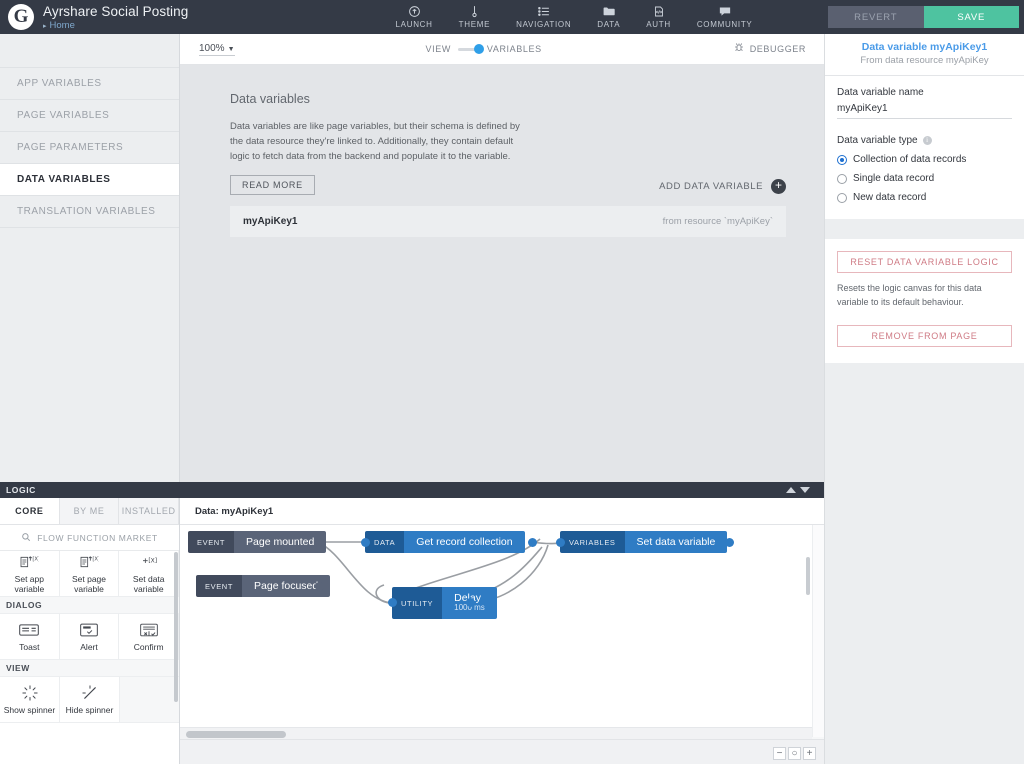  I want to click on logic-item-alert: Alert, so click(89, 637).